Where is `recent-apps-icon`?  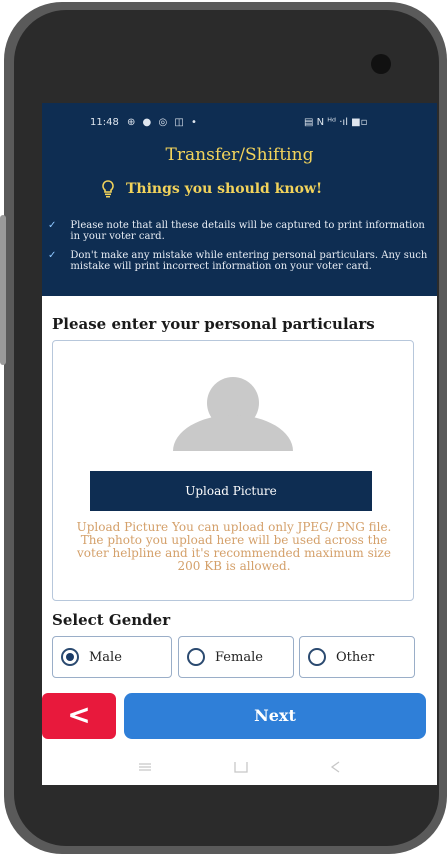
recent-apps-icon is located at coordinates (145, 767).